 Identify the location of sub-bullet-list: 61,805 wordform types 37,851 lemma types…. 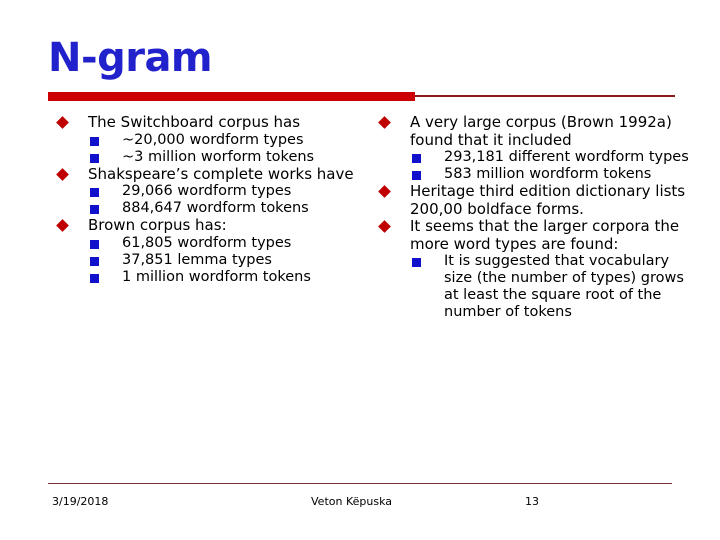
(207, 260).